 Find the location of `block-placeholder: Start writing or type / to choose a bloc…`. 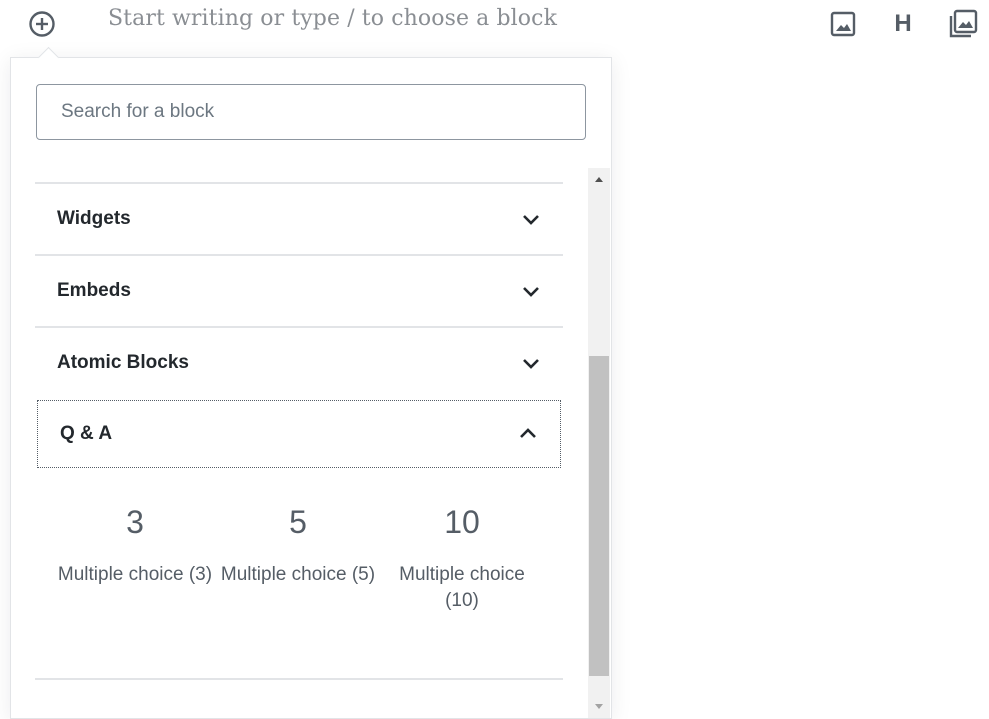

block-placeholder: Start writing or type / to choose a bloc… is located at coordinates (332, 18).